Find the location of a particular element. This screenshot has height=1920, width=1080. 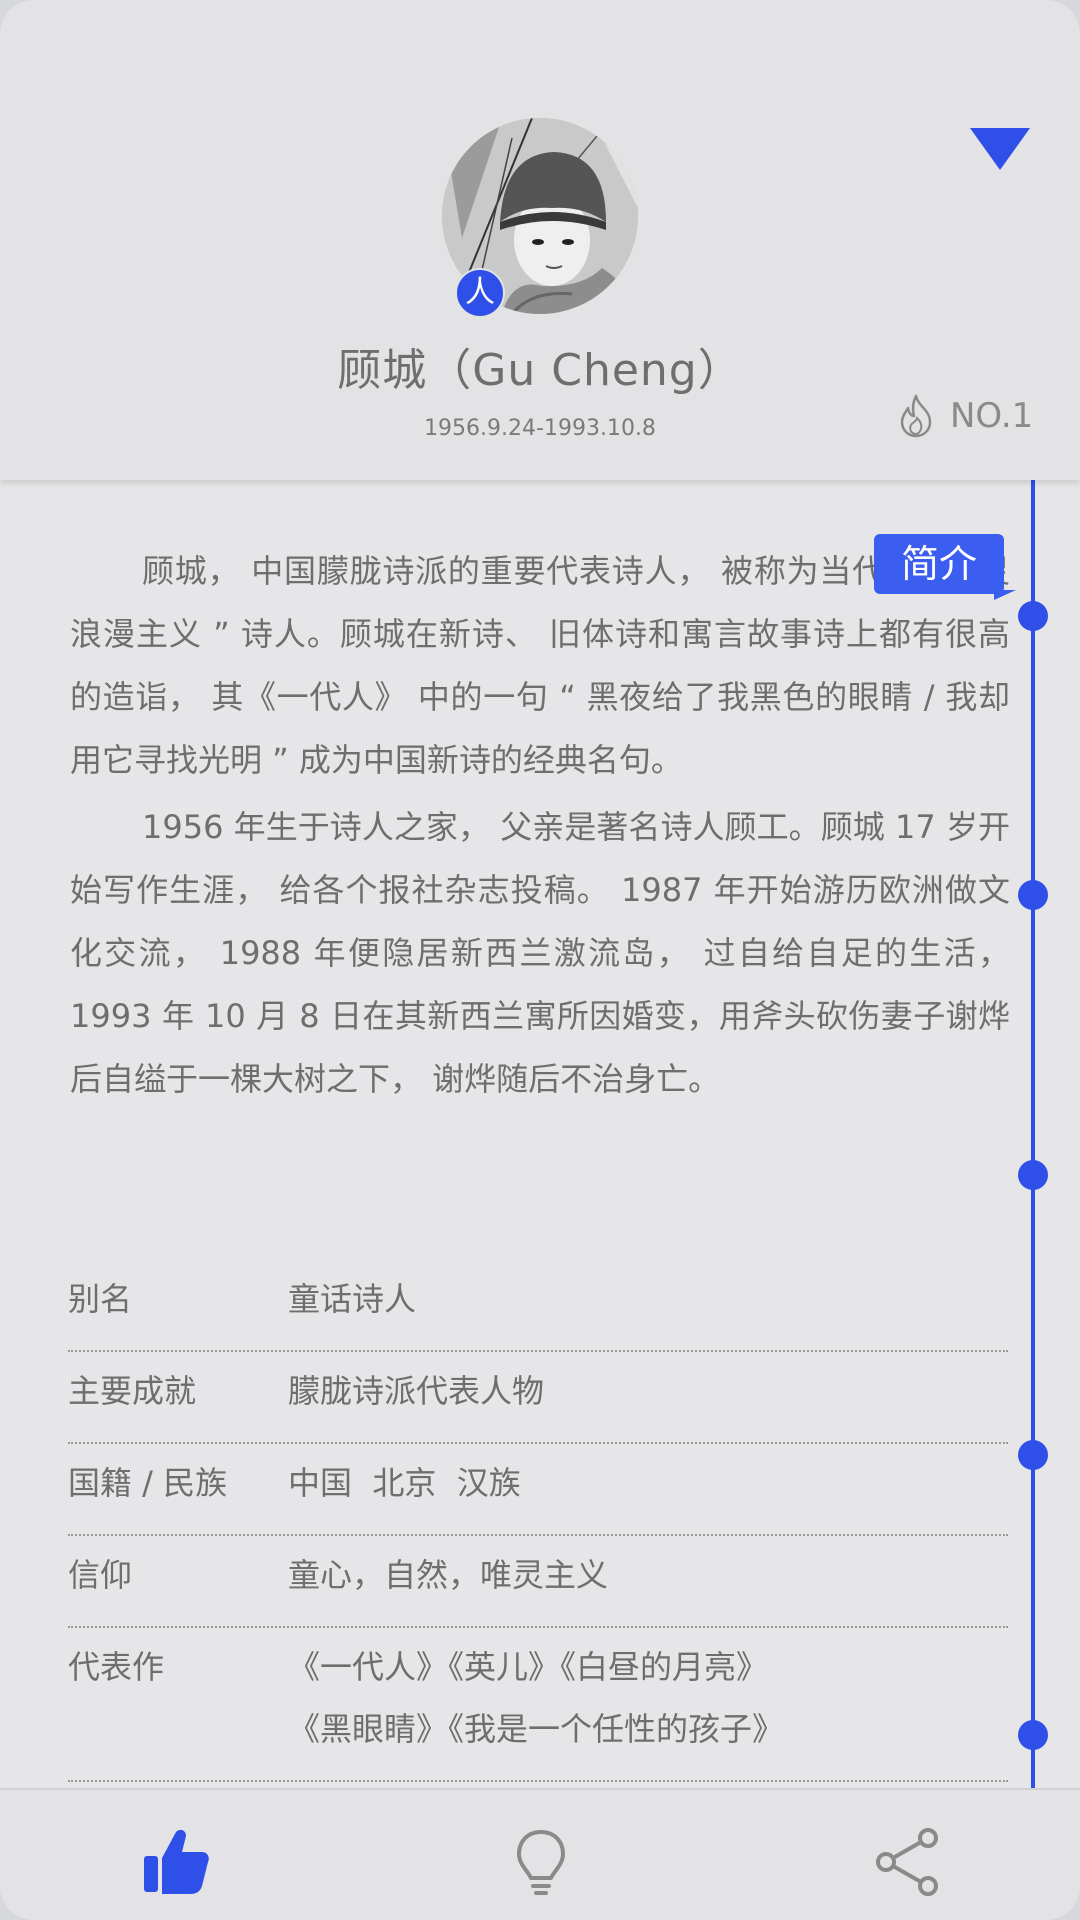

info-label: 信仰 is located at coordinates (100, 1575).